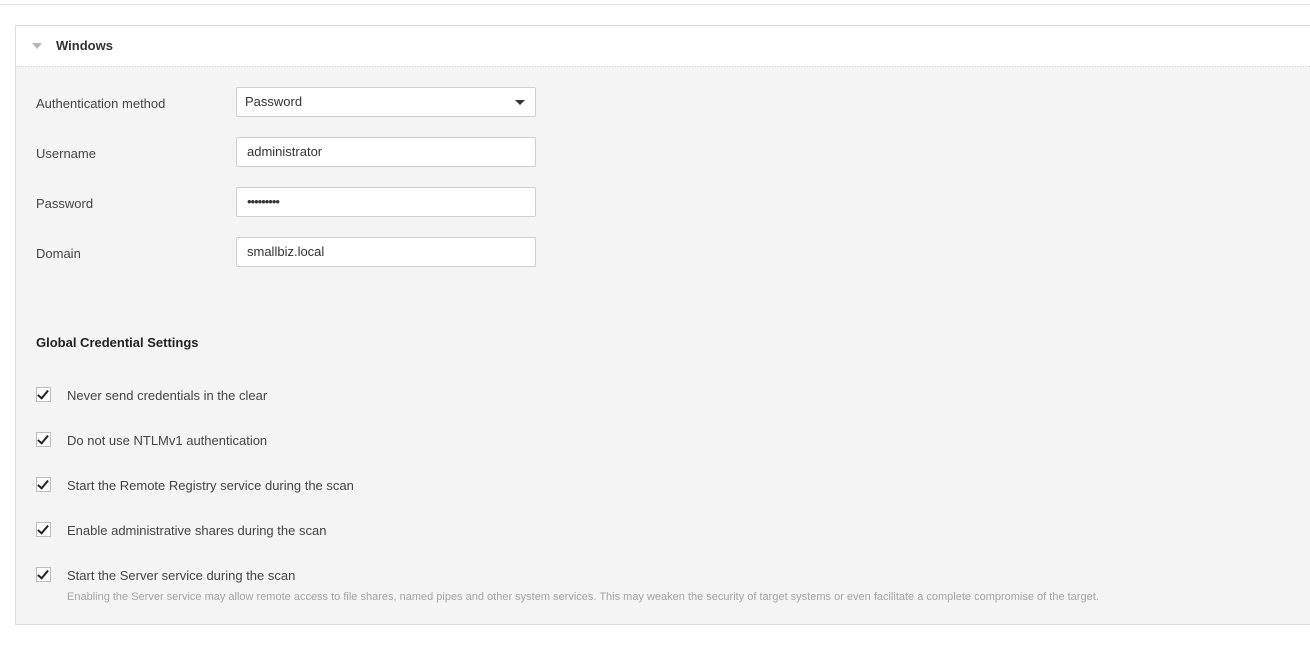 The height and width of the screenshot is (663, 1310). I want to click on checkbox-remote-registry, so click(43, 484).